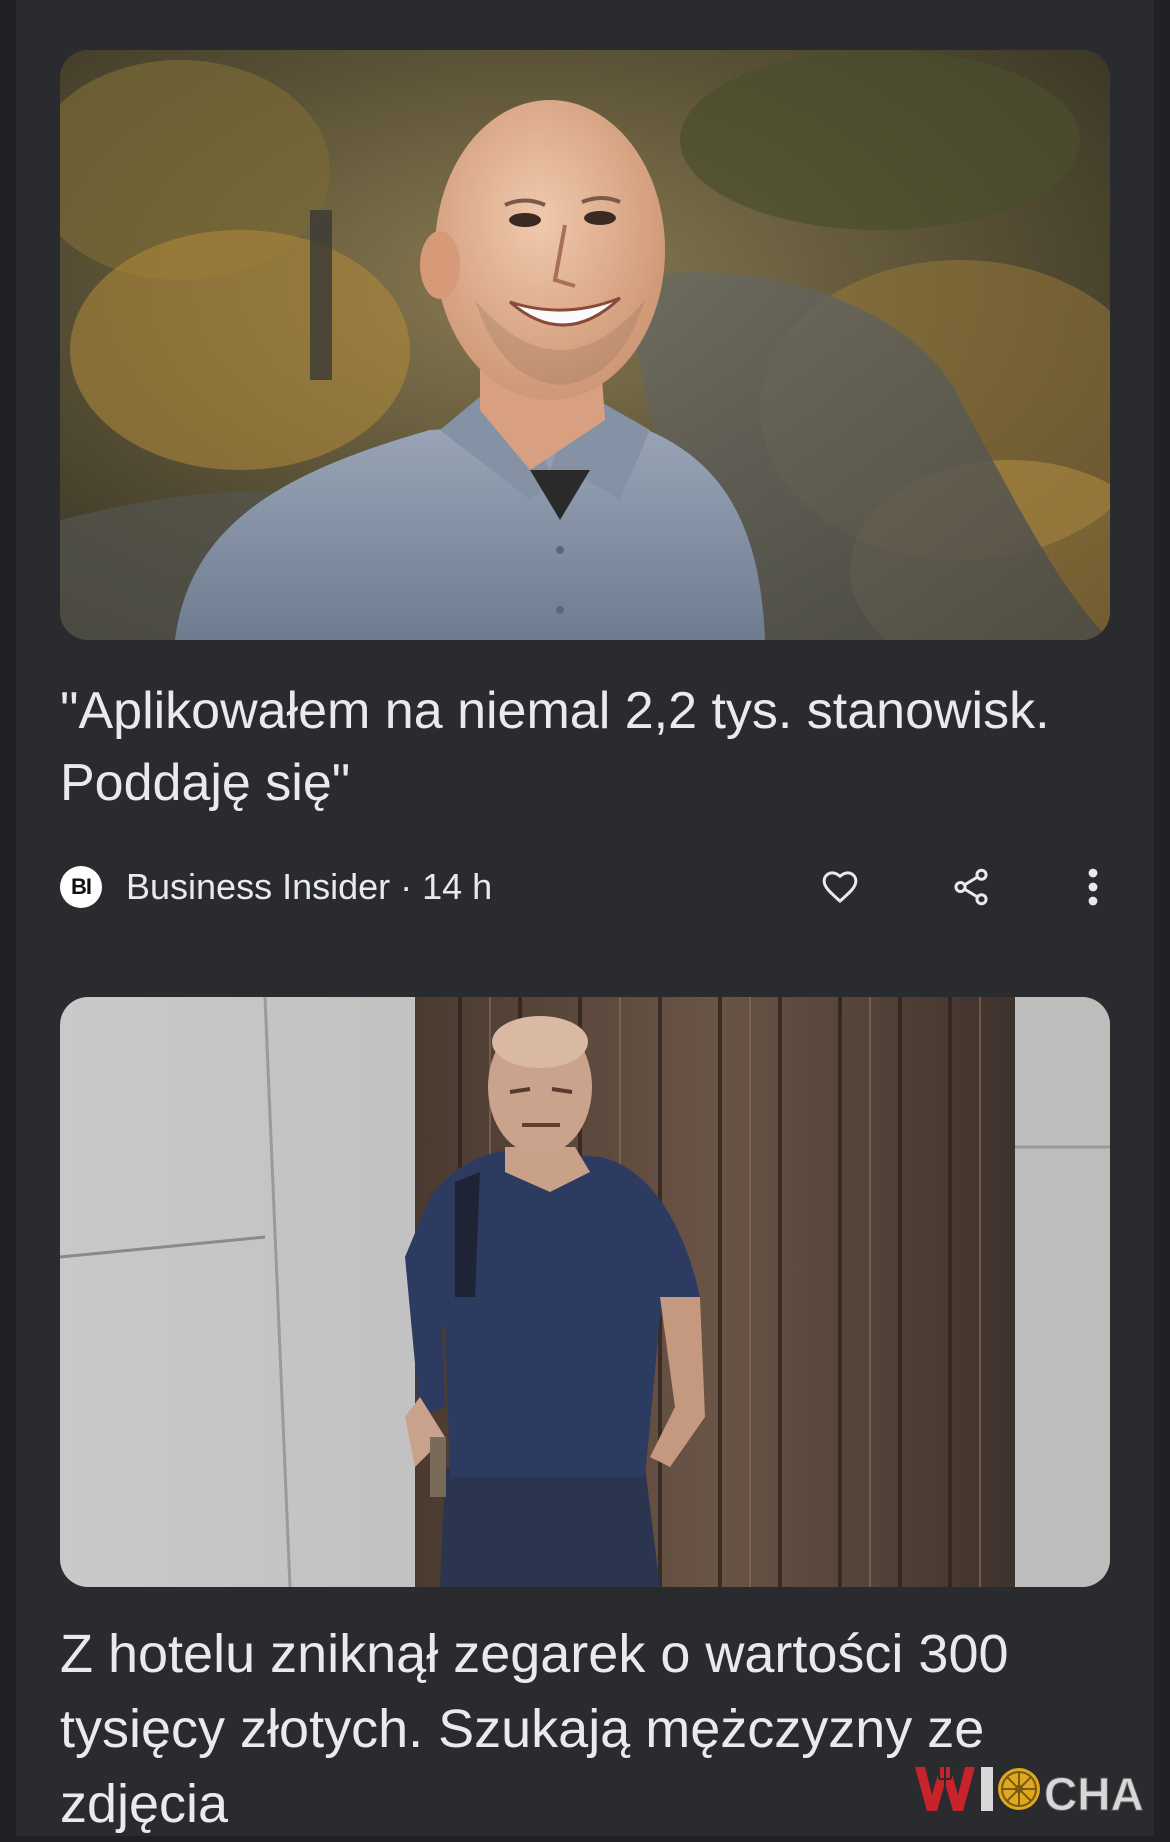  I want to click on share-button, so click(971, 887).